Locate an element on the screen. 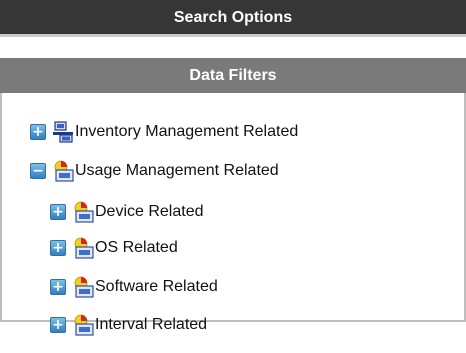 The width and height of the screenshot is (466, 353). tree-node-label: Inventory Management Related is located at coordinates (186, 132).